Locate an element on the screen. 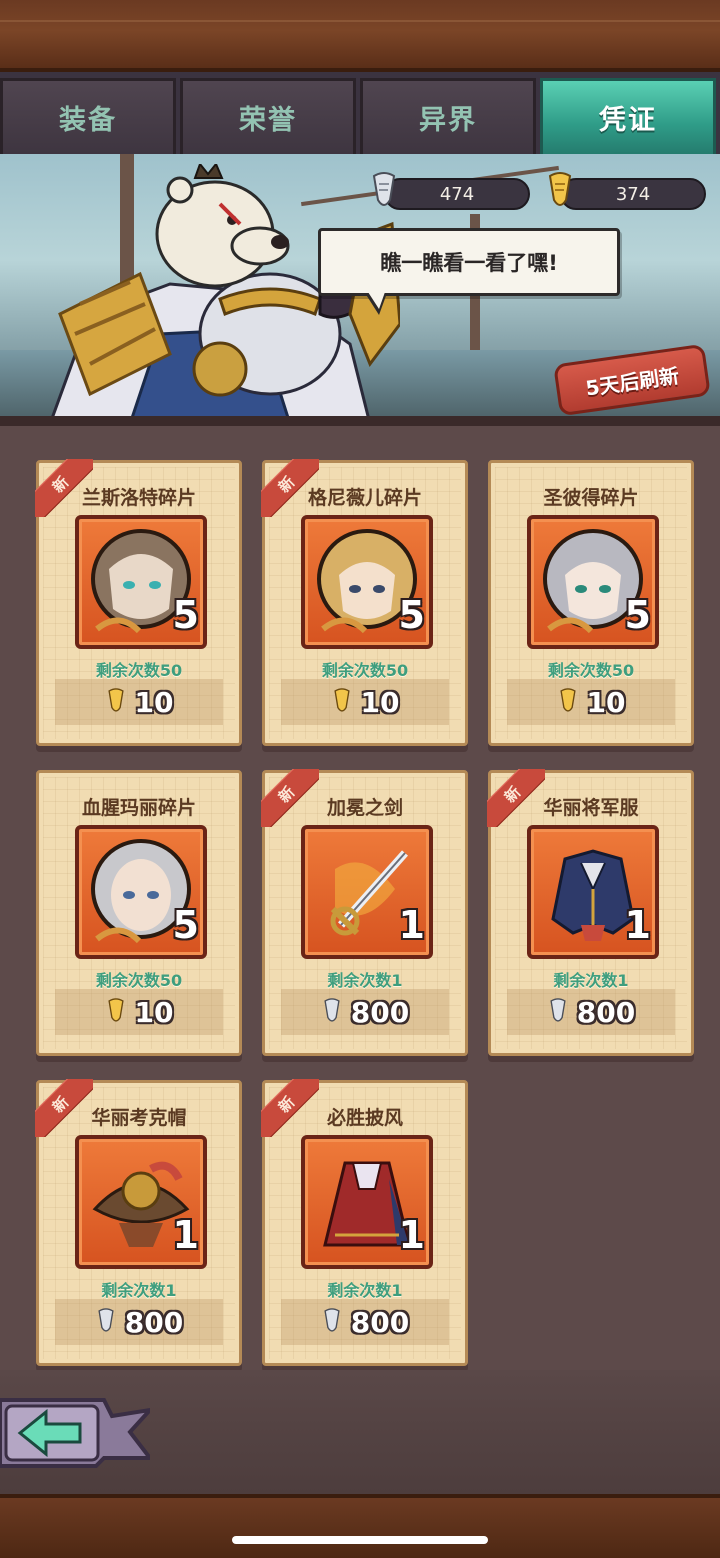 This screenshot has height=1558, width=720. banner-divider is located at coordinates (360, 421).